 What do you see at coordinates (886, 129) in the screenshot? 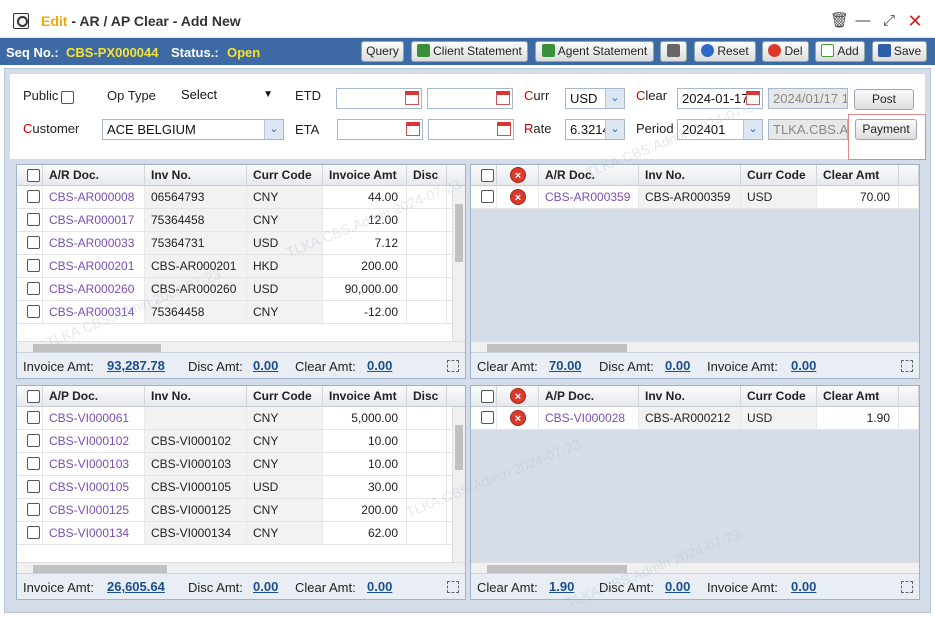
I see `payment-button: Payment` at bounding box center [886, 129].